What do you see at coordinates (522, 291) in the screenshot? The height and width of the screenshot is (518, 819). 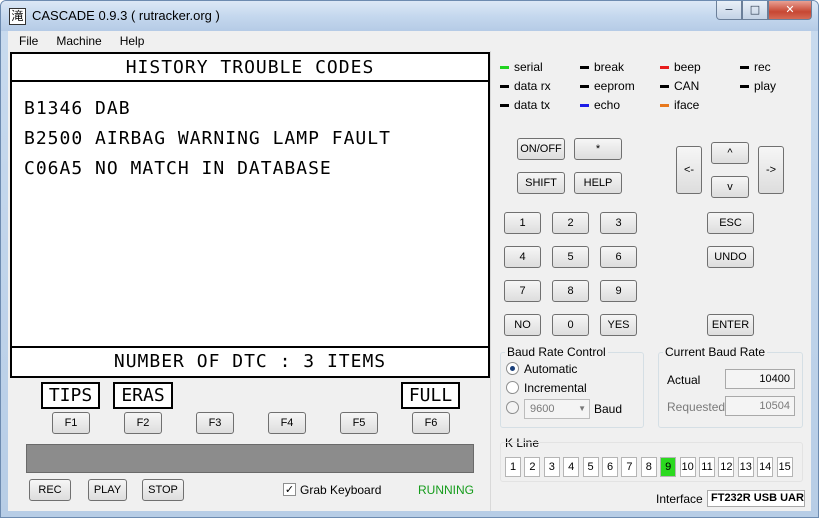 I see `key-7-button: 7` at bounding box center [522, 291].